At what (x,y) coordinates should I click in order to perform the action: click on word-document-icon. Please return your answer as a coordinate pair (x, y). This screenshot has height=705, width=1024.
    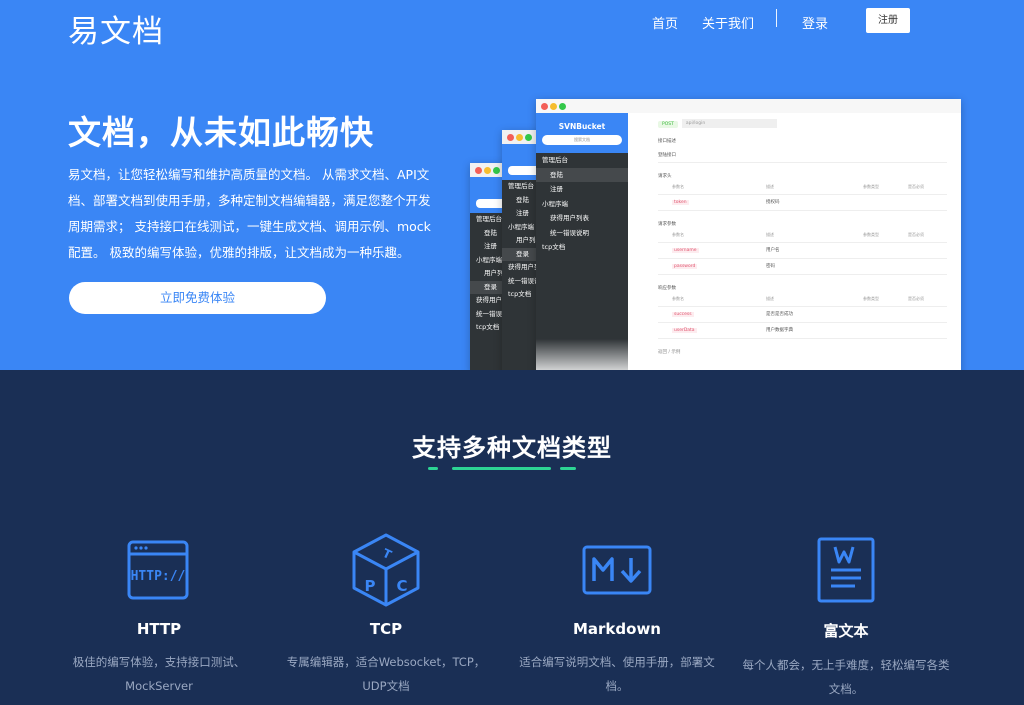
    Looking at the image, I should click on (846, 570).